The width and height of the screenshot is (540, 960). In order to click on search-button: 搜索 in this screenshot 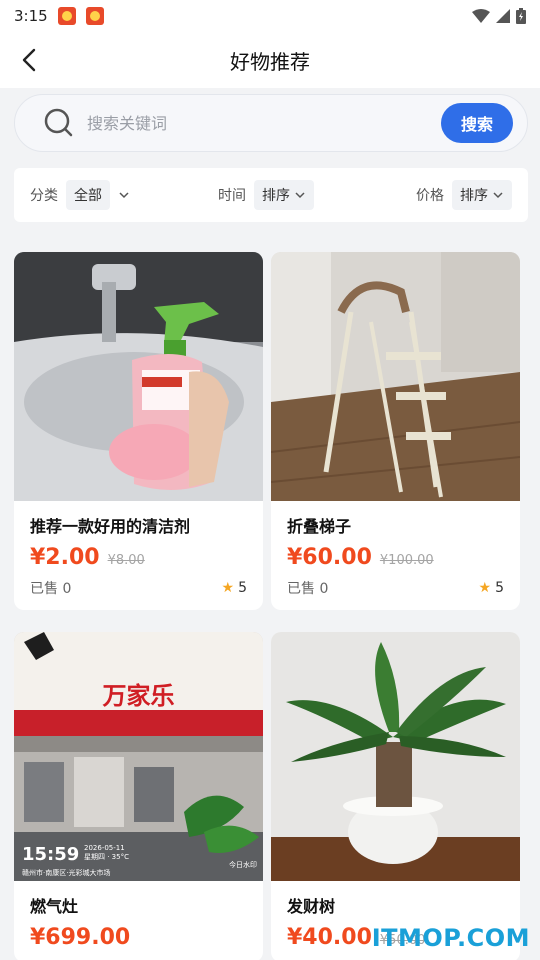, I will do `click(477, 123)`.